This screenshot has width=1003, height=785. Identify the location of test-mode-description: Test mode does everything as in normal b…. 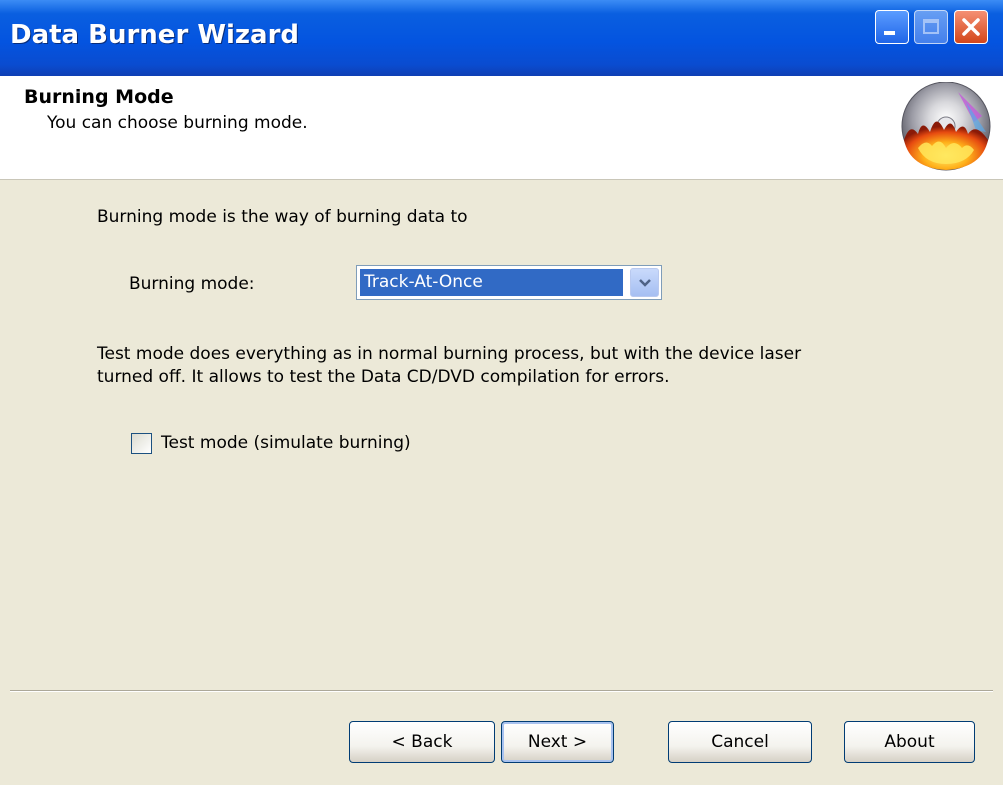
(449, 366).